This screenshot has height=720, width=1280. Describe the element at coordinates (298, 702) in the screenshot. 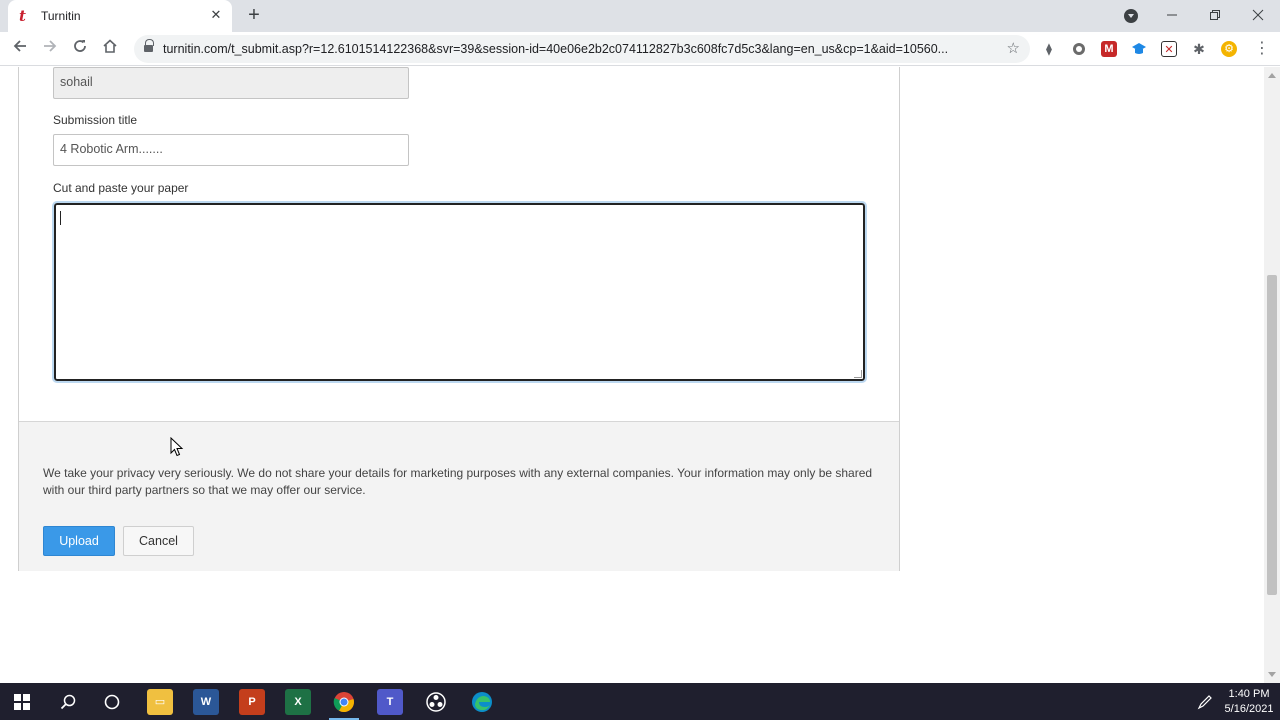

I see `excel-icon: X` at that location.